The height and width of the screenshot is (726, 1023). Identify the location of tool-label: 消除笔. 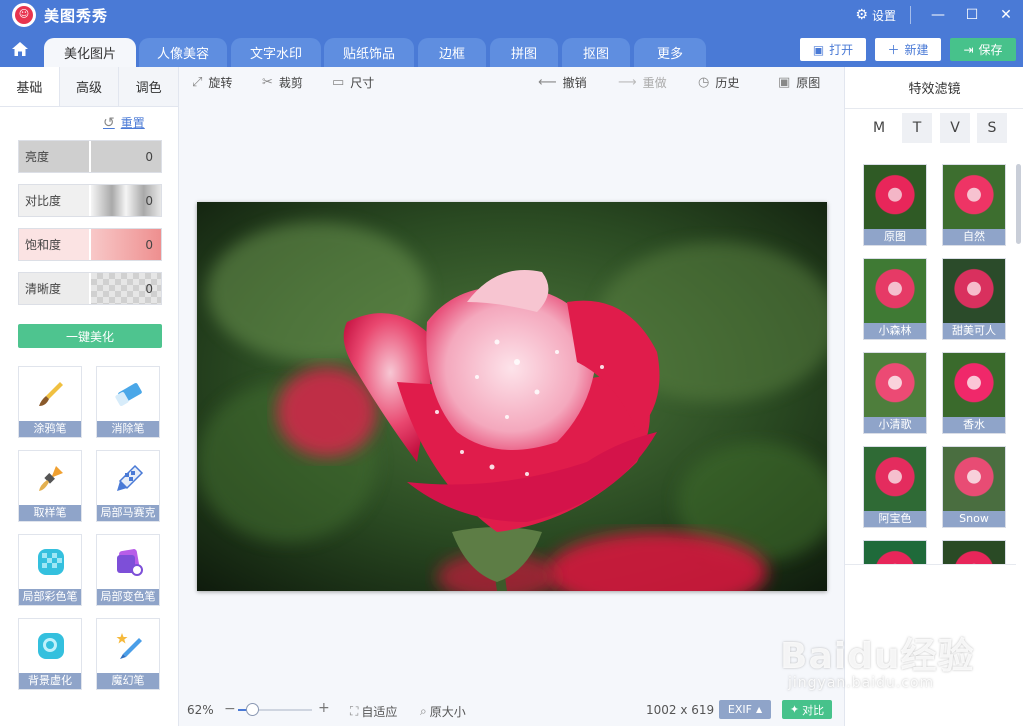
(128, 429).